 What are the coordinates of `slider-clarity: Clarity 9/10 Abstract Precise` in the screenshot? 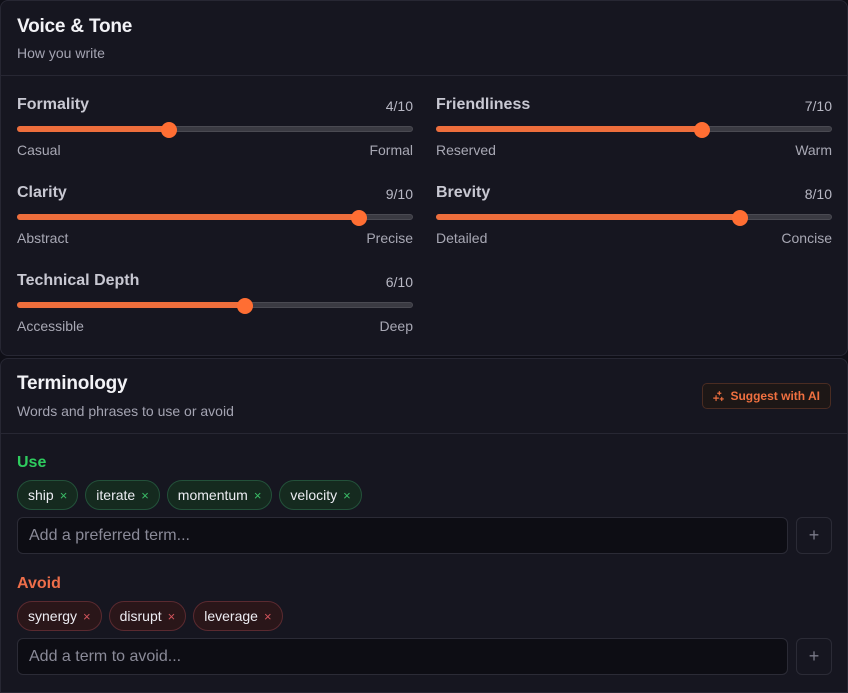 It's located at (215, 224).